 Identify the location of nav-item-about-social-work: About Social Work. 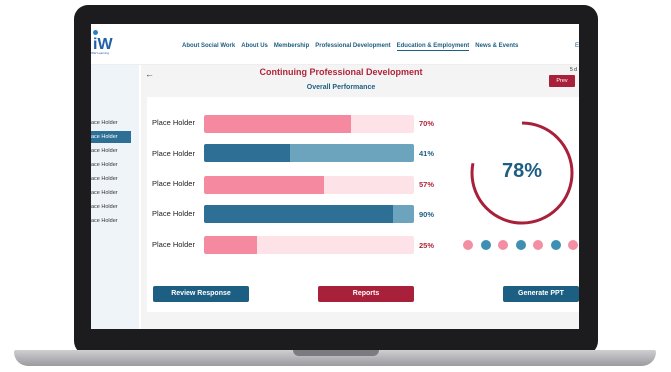
(208, 47).